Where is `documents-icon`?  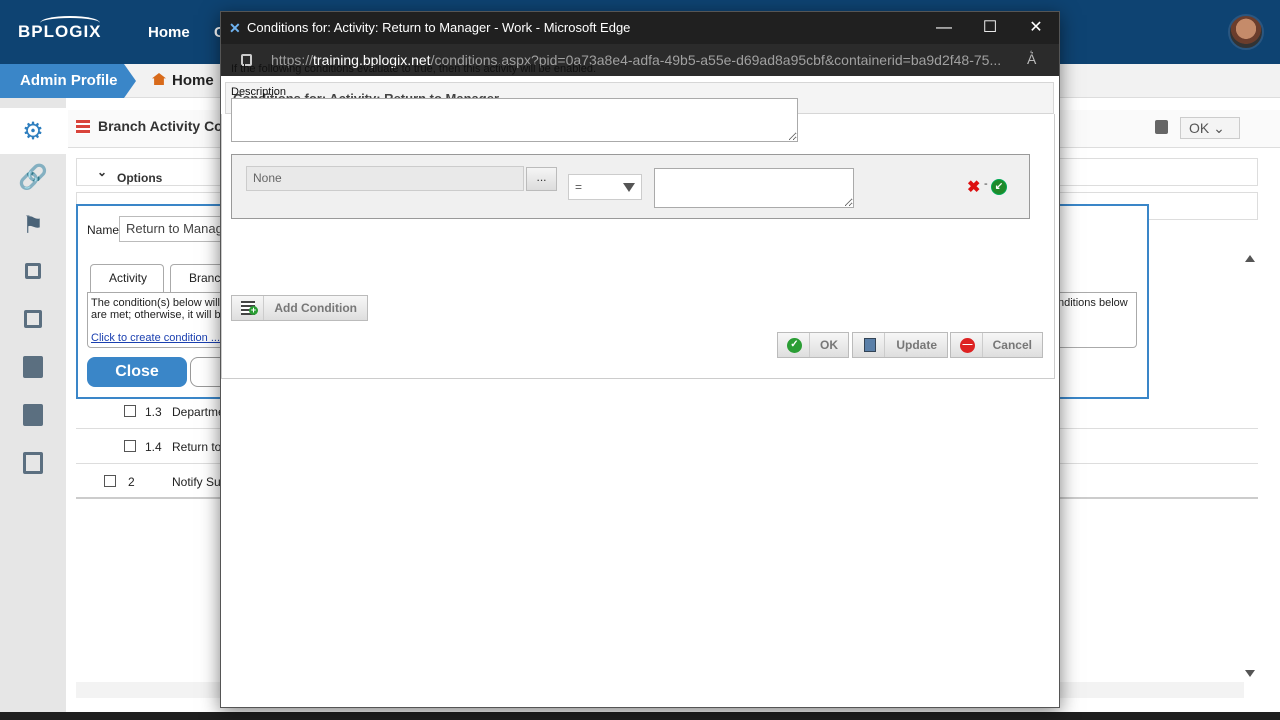
documents-icon is located at coordinates (33, 415).